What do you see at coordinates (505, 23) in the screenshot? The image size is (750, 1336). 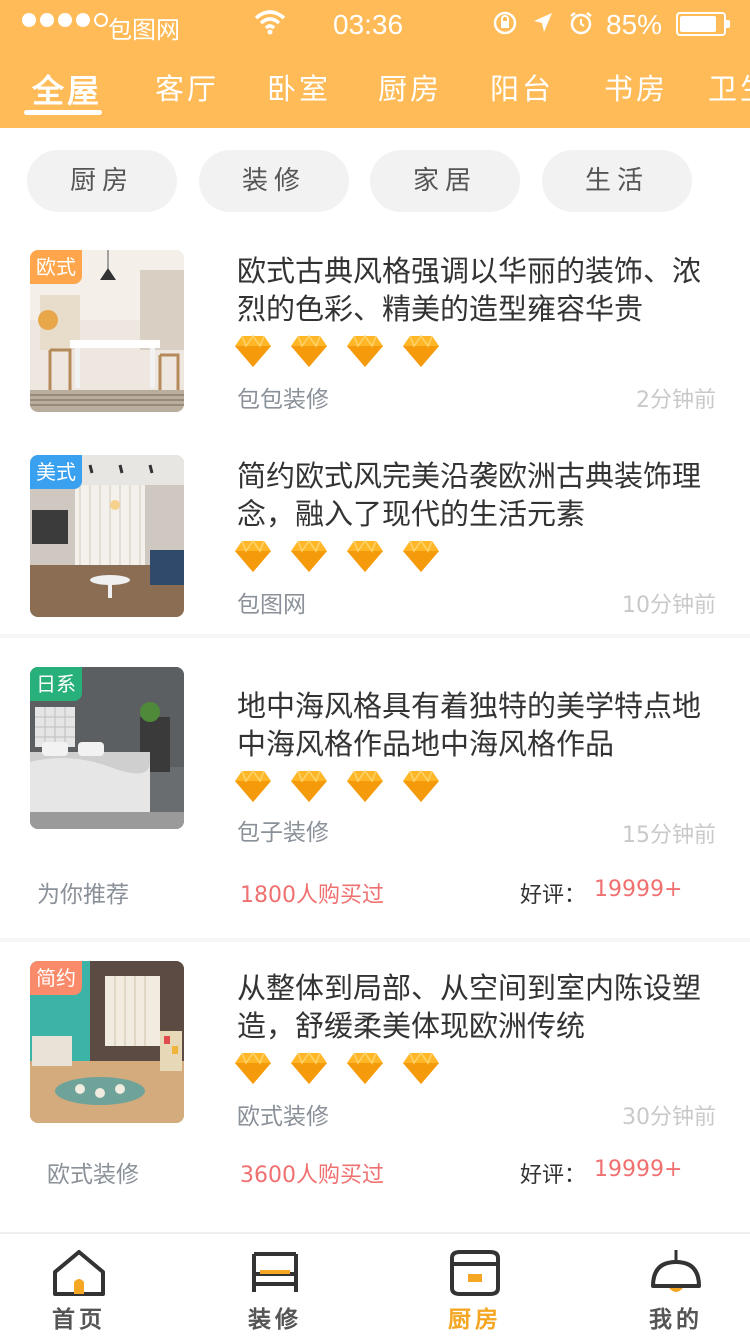 I see `rotation-lock-icon` at bounding box center [505, 23].